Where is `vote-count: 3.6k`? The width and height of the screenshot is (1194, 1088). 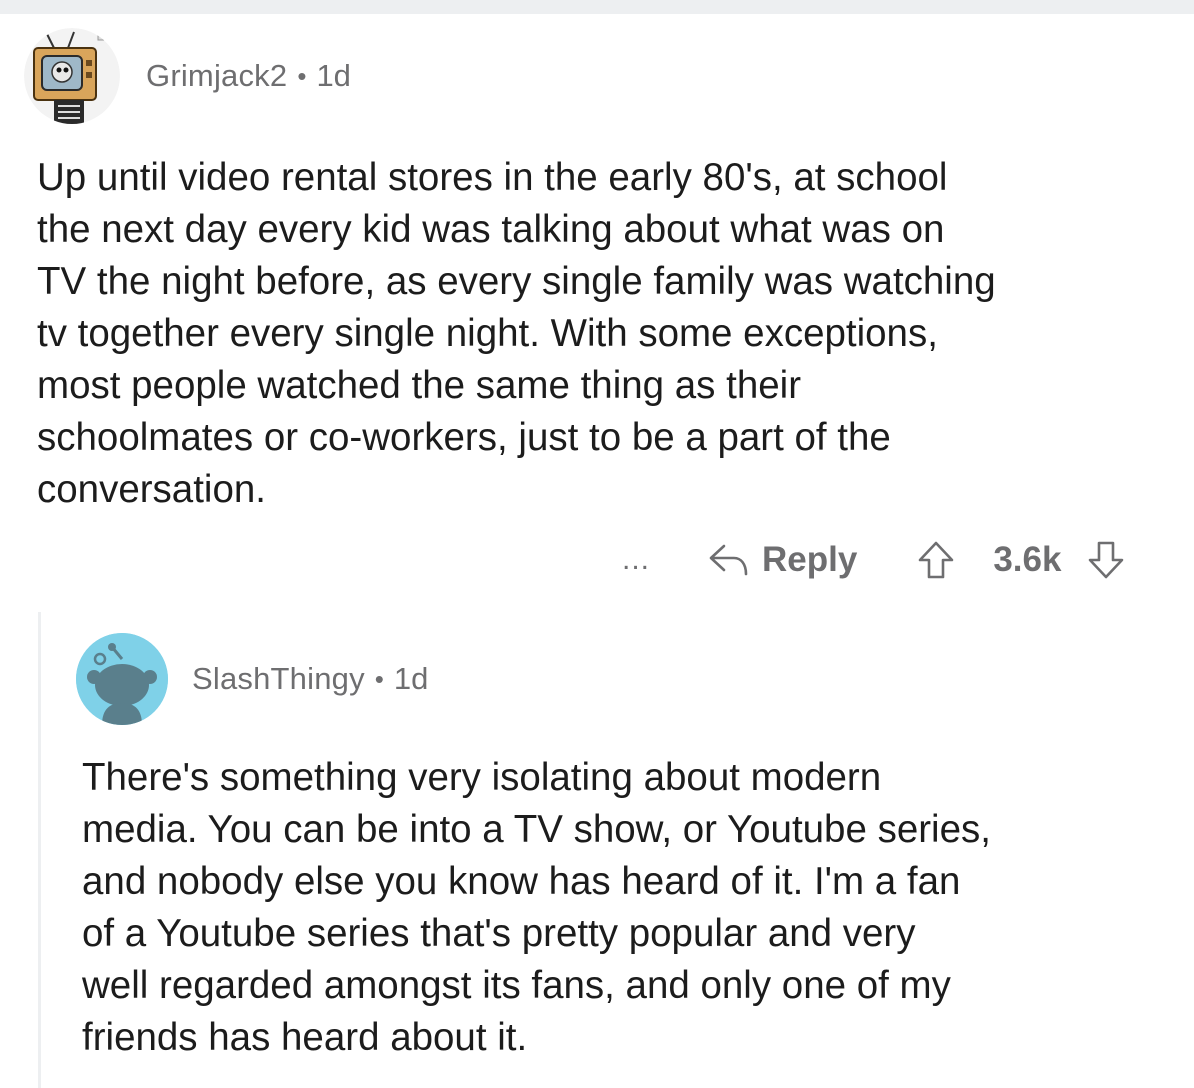
vote-count: 3.6k is located at coordinates (1027, 559).